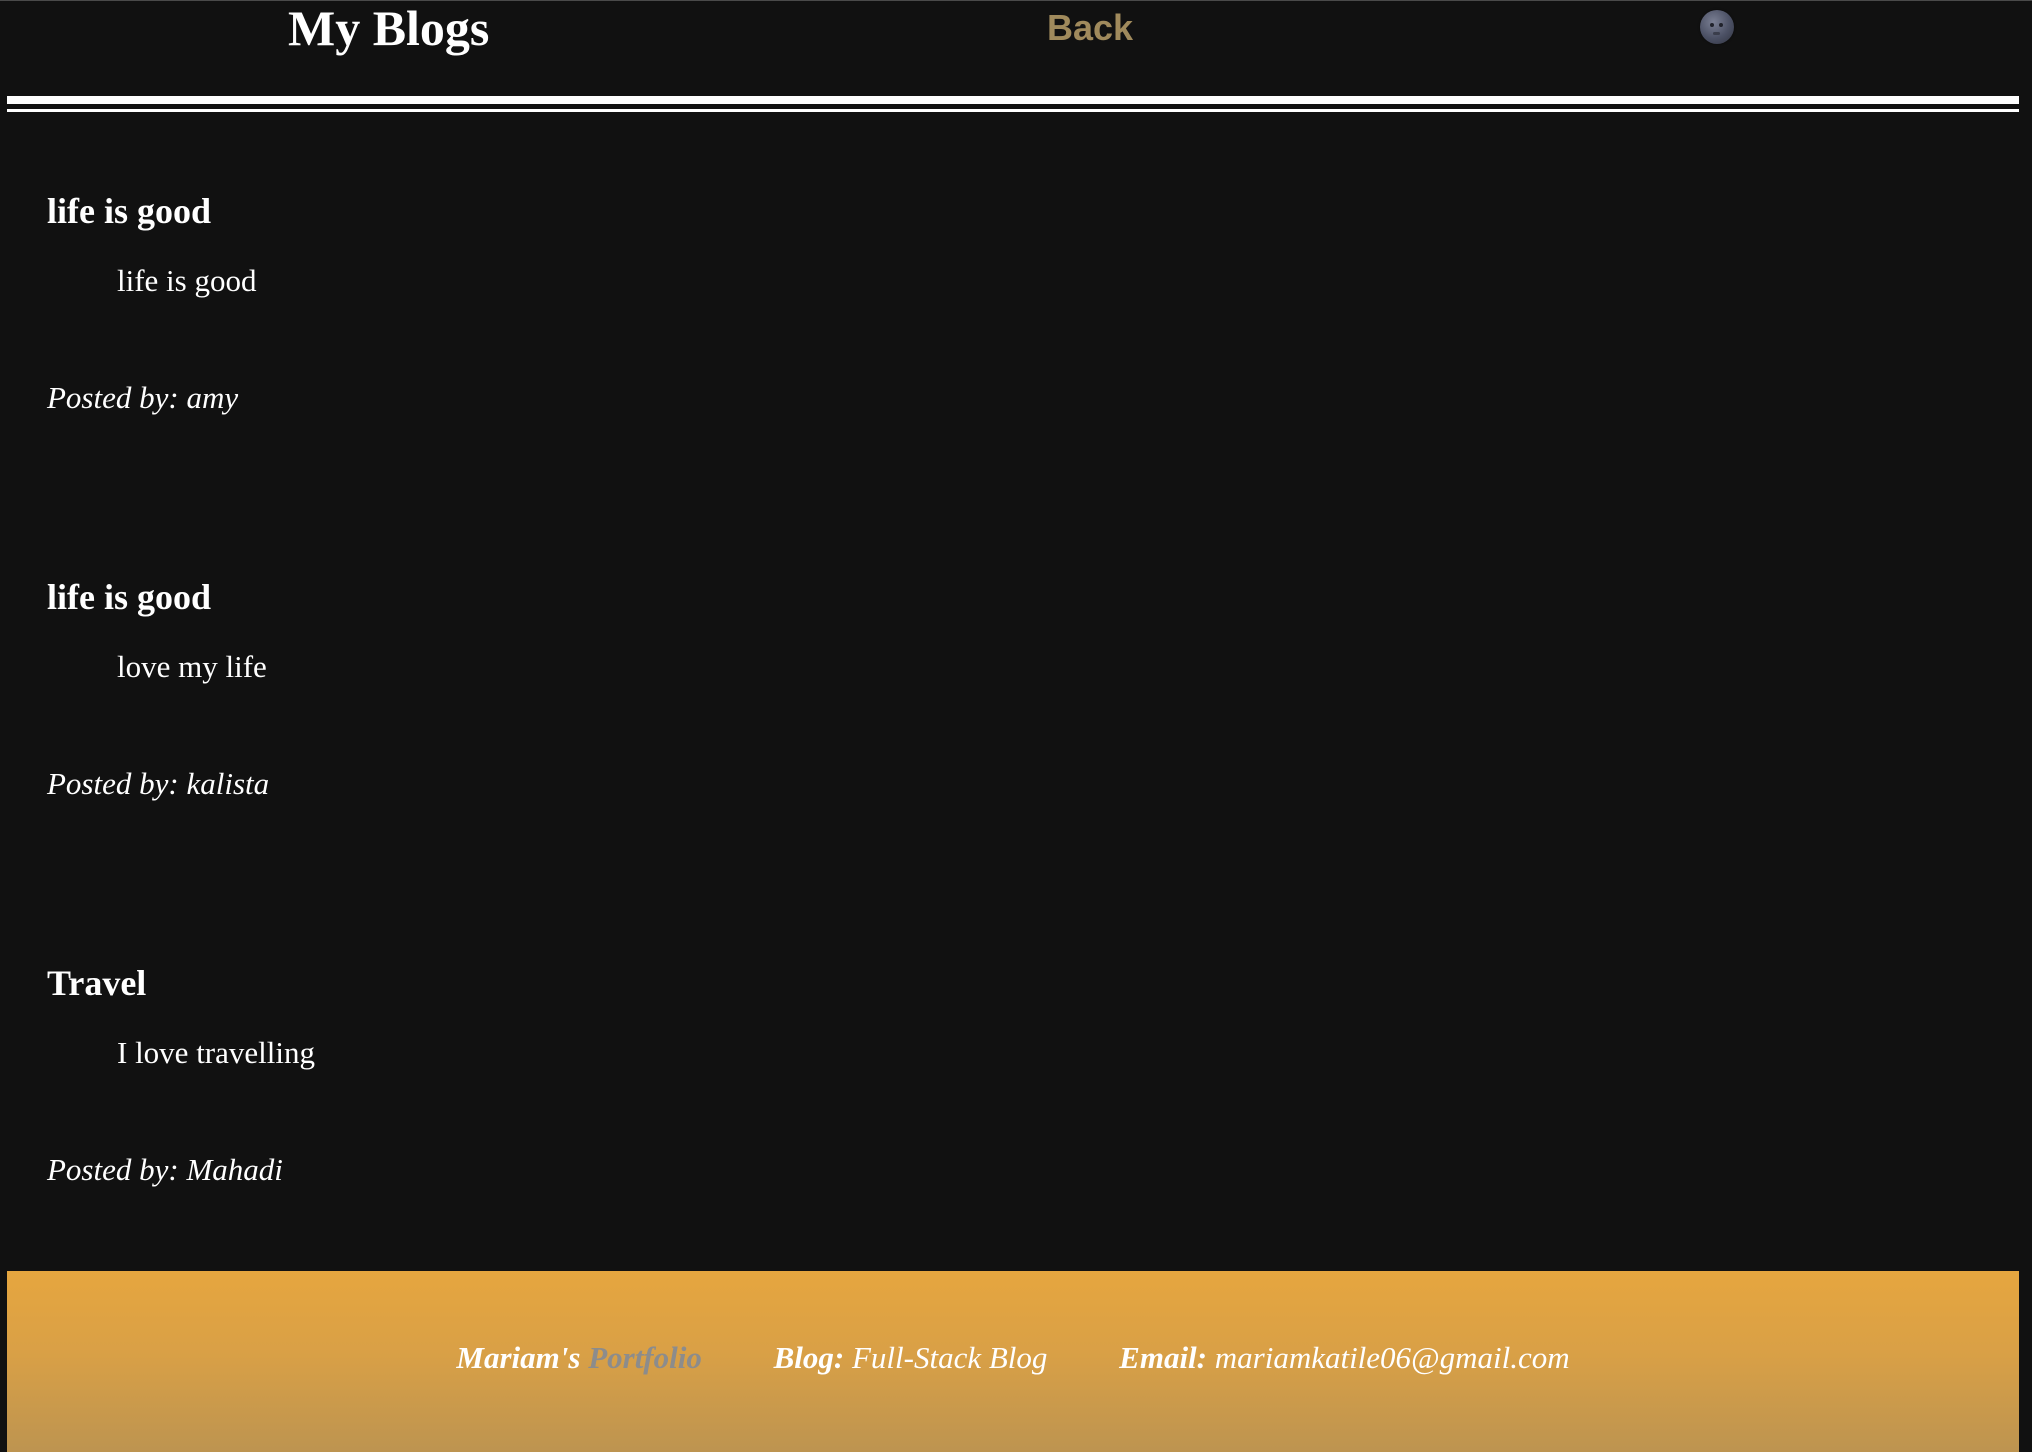 Image resolution: width=2032 pixels, height=1452 pixels. I want to click on moon-eye-right, so click(1721, 25).